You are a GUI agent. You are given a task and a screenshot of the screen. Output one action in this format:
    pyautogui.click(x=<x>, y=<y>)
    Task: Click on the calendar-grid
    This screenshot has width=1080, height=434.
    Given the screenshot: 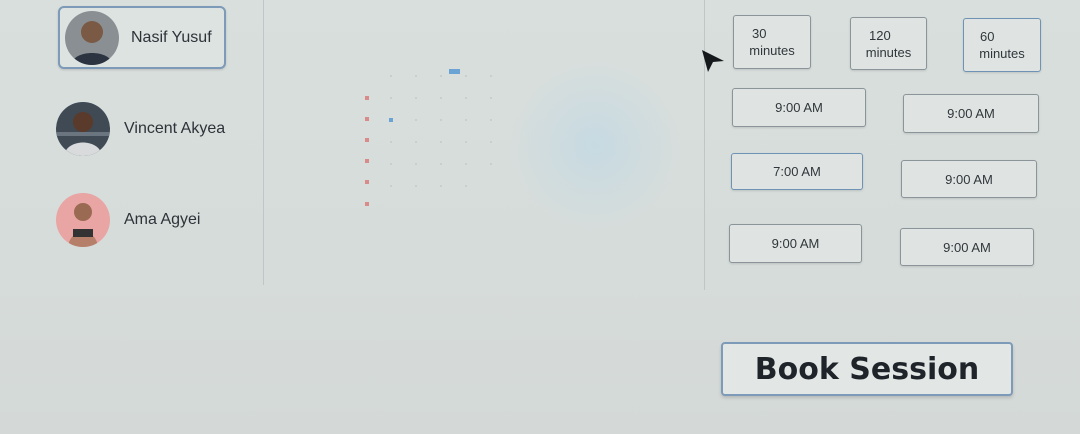 What is the action you would take?
    pyautogui.click(x=445, y=140)
    